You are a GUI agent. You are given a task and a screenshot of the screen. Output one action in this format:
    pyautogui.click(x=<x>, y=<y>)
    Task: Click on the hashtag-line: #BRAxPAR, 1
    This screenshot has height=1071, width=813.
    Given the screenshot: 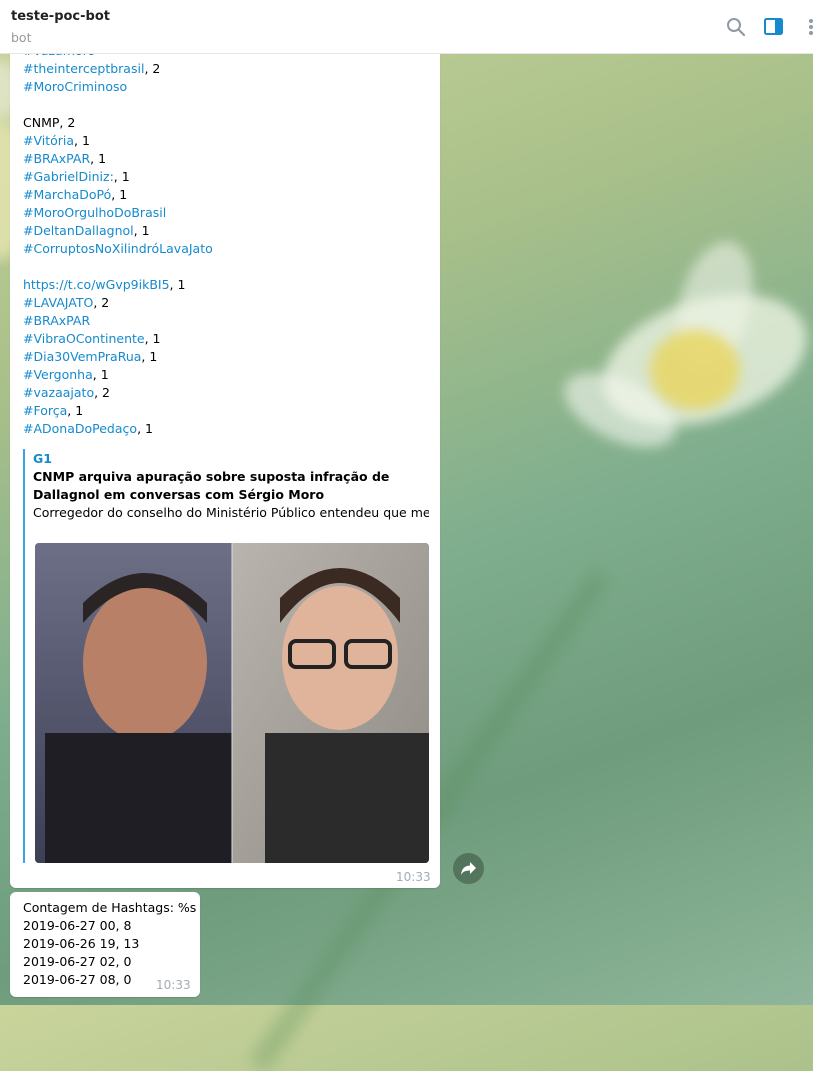 What is the action you would take?
    pyautogui.click(x=118, y=159)
    